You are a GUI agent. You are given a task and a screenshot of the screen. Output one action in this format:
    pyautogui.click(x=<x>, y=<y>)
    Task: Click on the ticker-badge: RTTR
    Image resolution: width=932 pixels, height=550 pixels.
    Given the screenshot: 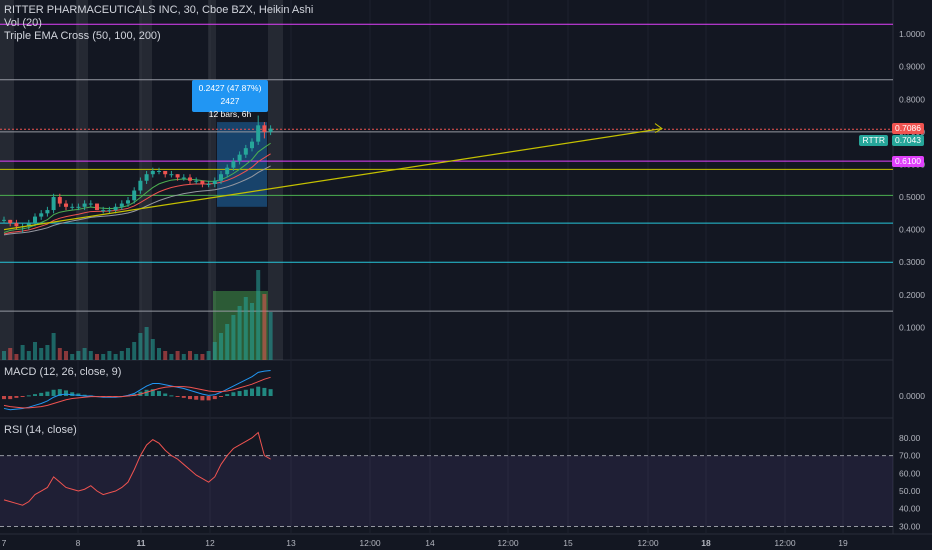 What is the action you would take?
    pyautogui.click(x=873, y=140)
    